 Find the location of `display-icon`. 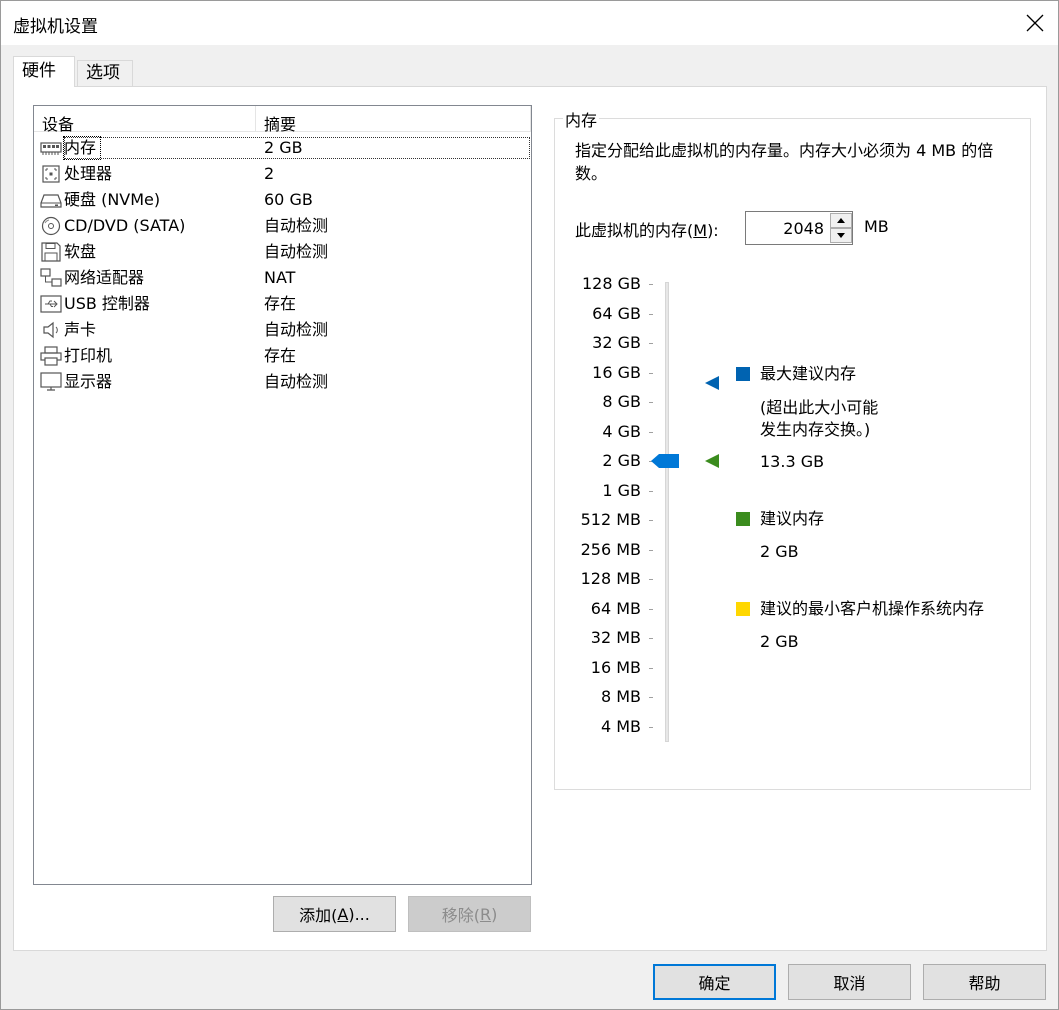

display-icon is located at coordinates (51, 382).